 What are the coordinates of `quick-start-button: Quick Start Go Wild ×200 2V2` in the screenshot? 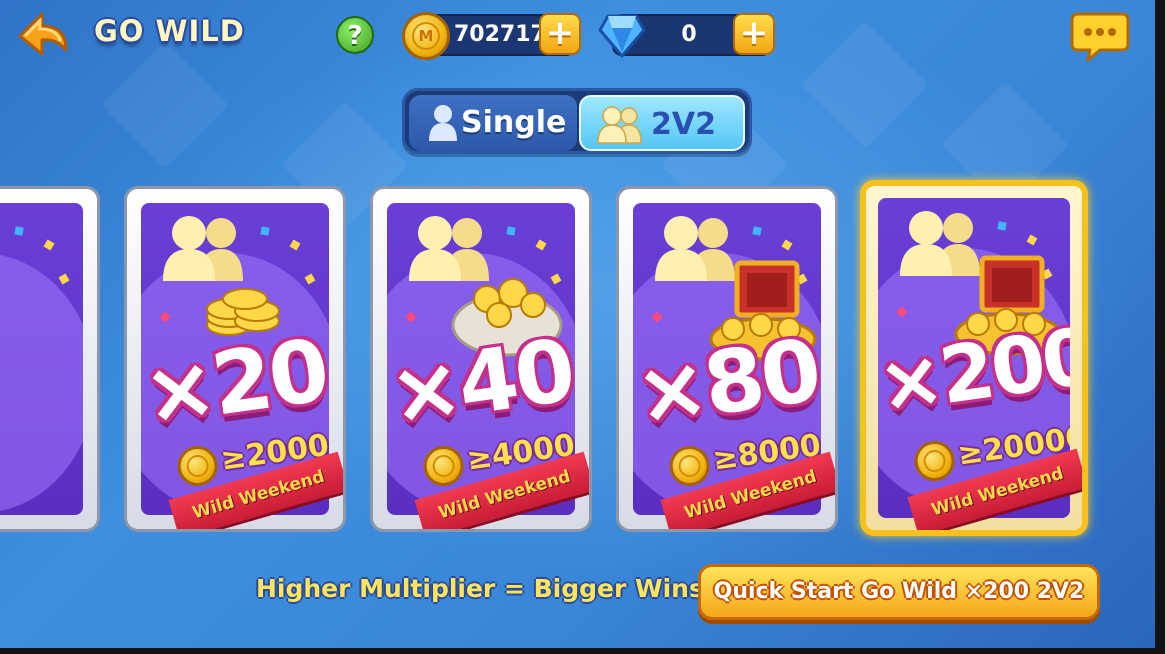 It's located at (899, 592).